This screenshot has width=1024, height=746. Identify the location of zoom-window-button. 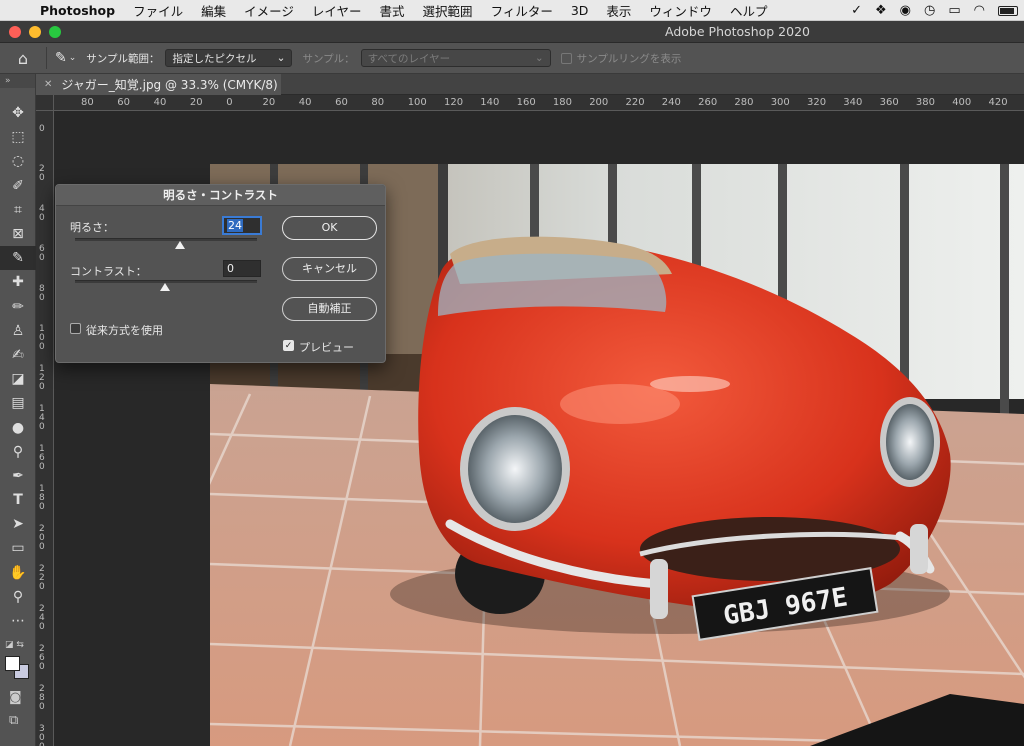
(55, 32).